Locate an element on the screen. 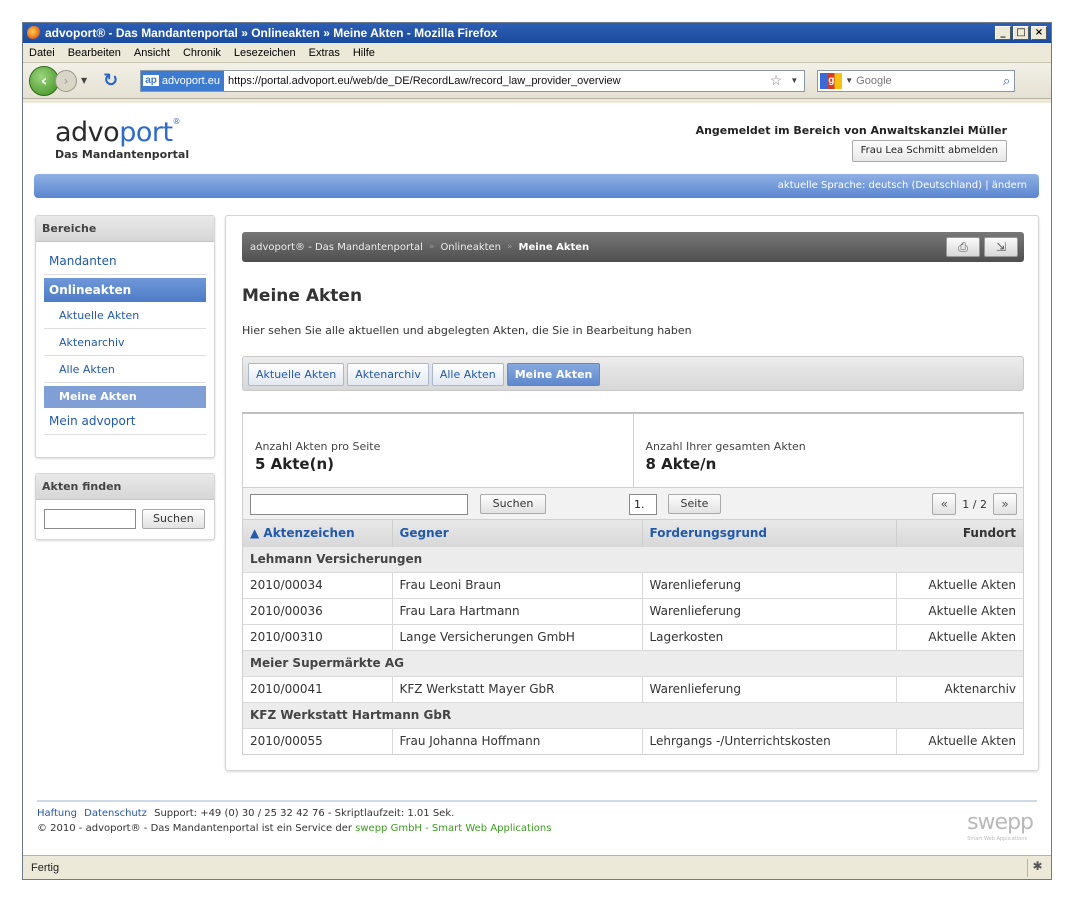 This screenshot has height=901, width=1072. sidebar-item-alle-akten: Alle Akten is located at coordinates (125, 369).